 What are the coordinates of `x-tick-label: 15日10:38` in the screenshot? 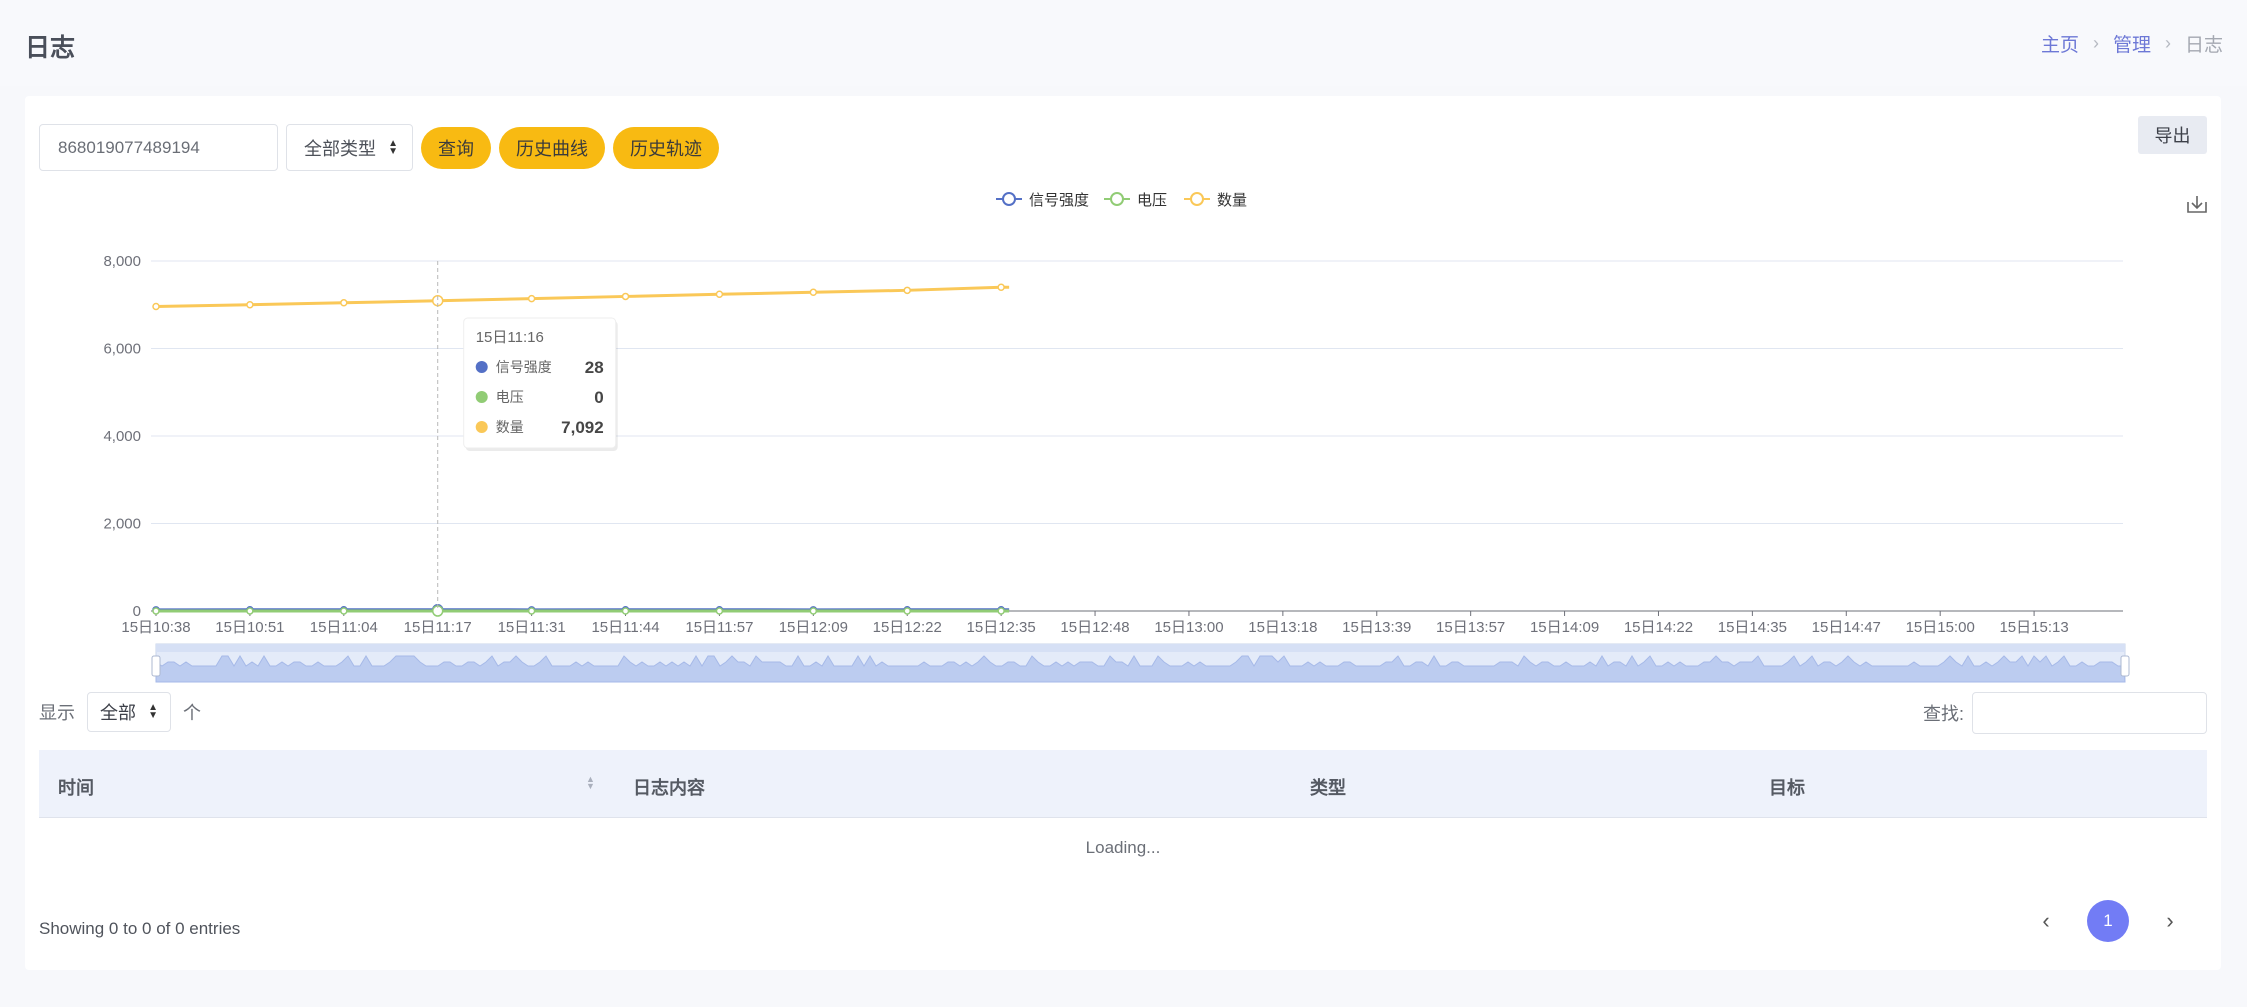 It's located at (155, 627).